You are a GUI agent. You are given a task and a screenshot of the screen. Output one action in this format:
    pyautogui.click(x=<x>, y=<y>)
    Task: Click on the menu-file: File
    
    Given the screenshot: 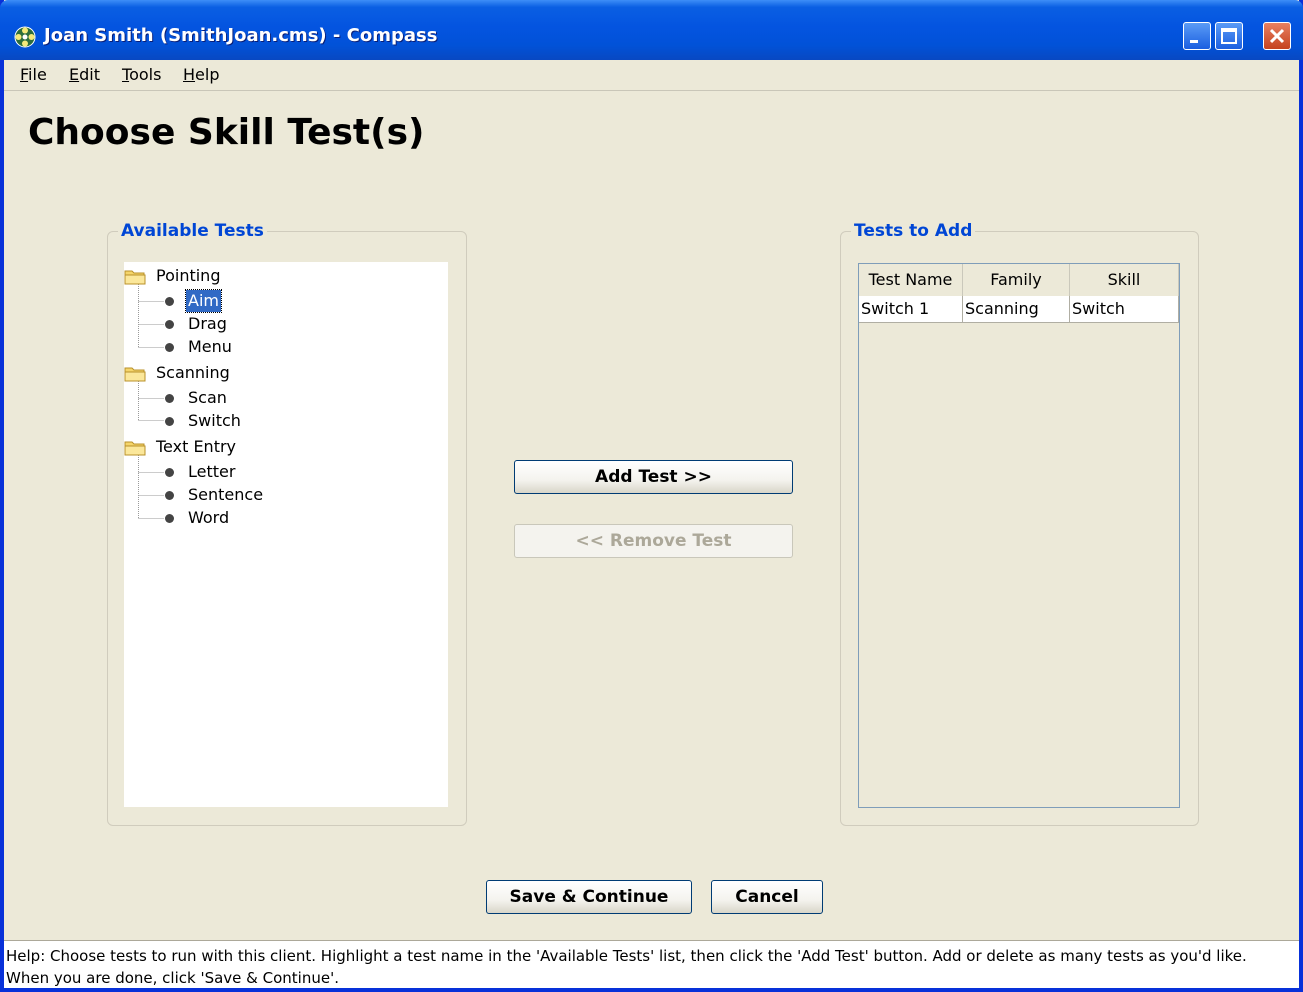 What is the action you would take?
    pyautogui.click(x=33, y=74)
    